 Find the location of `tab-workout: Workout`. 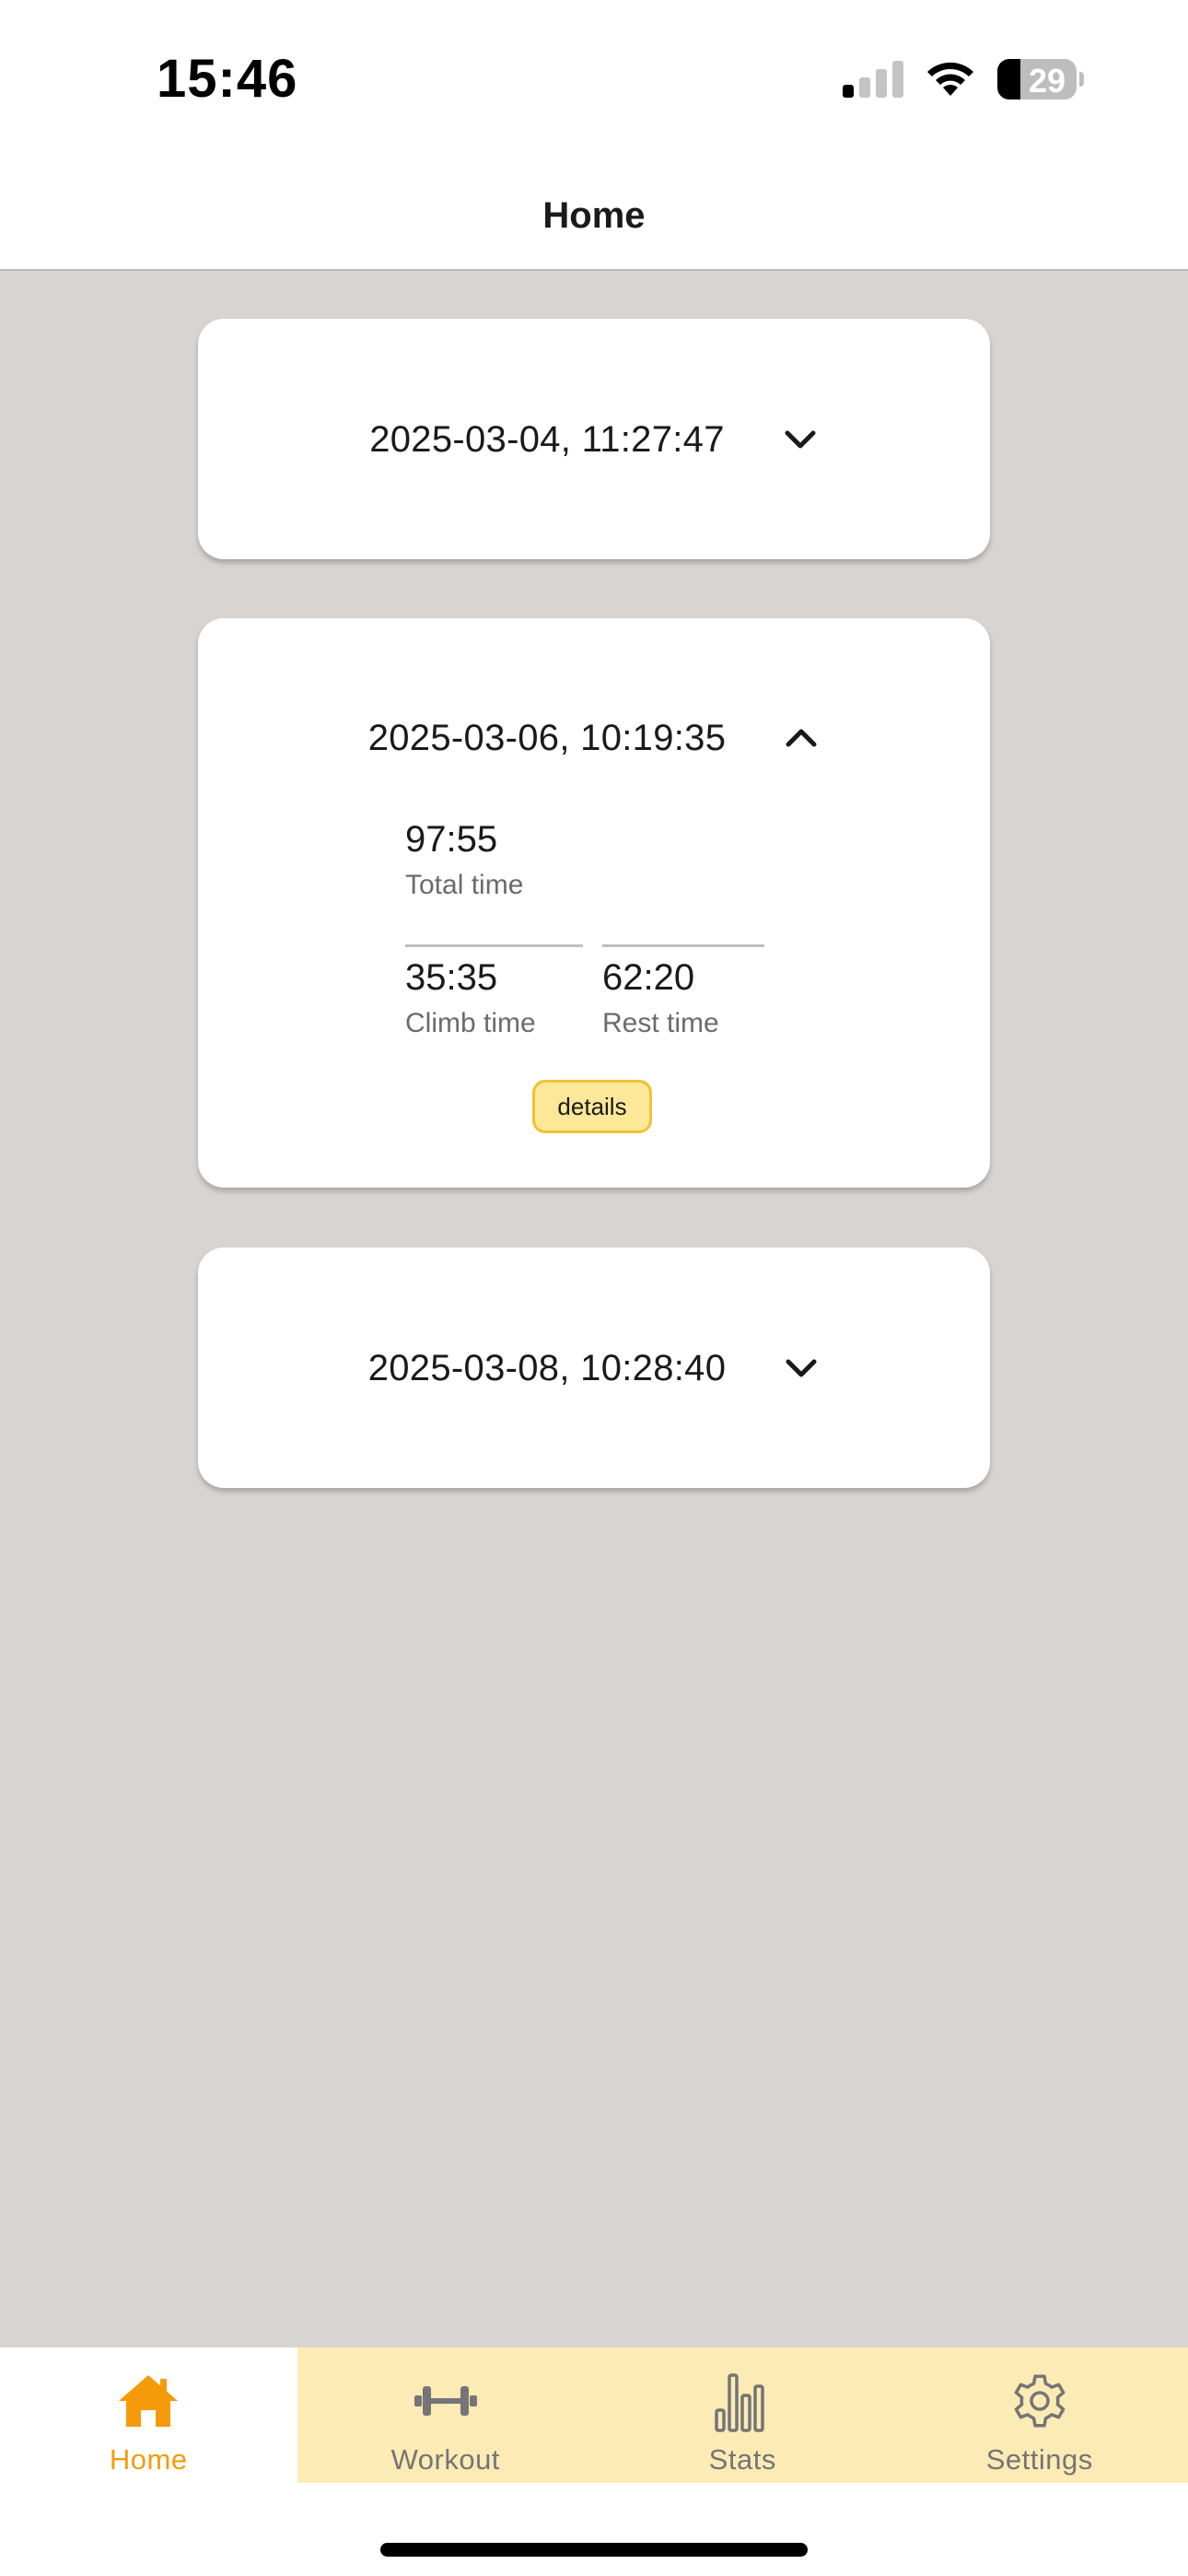

tab-workout: Workout is located at coordinates (445, 2415).